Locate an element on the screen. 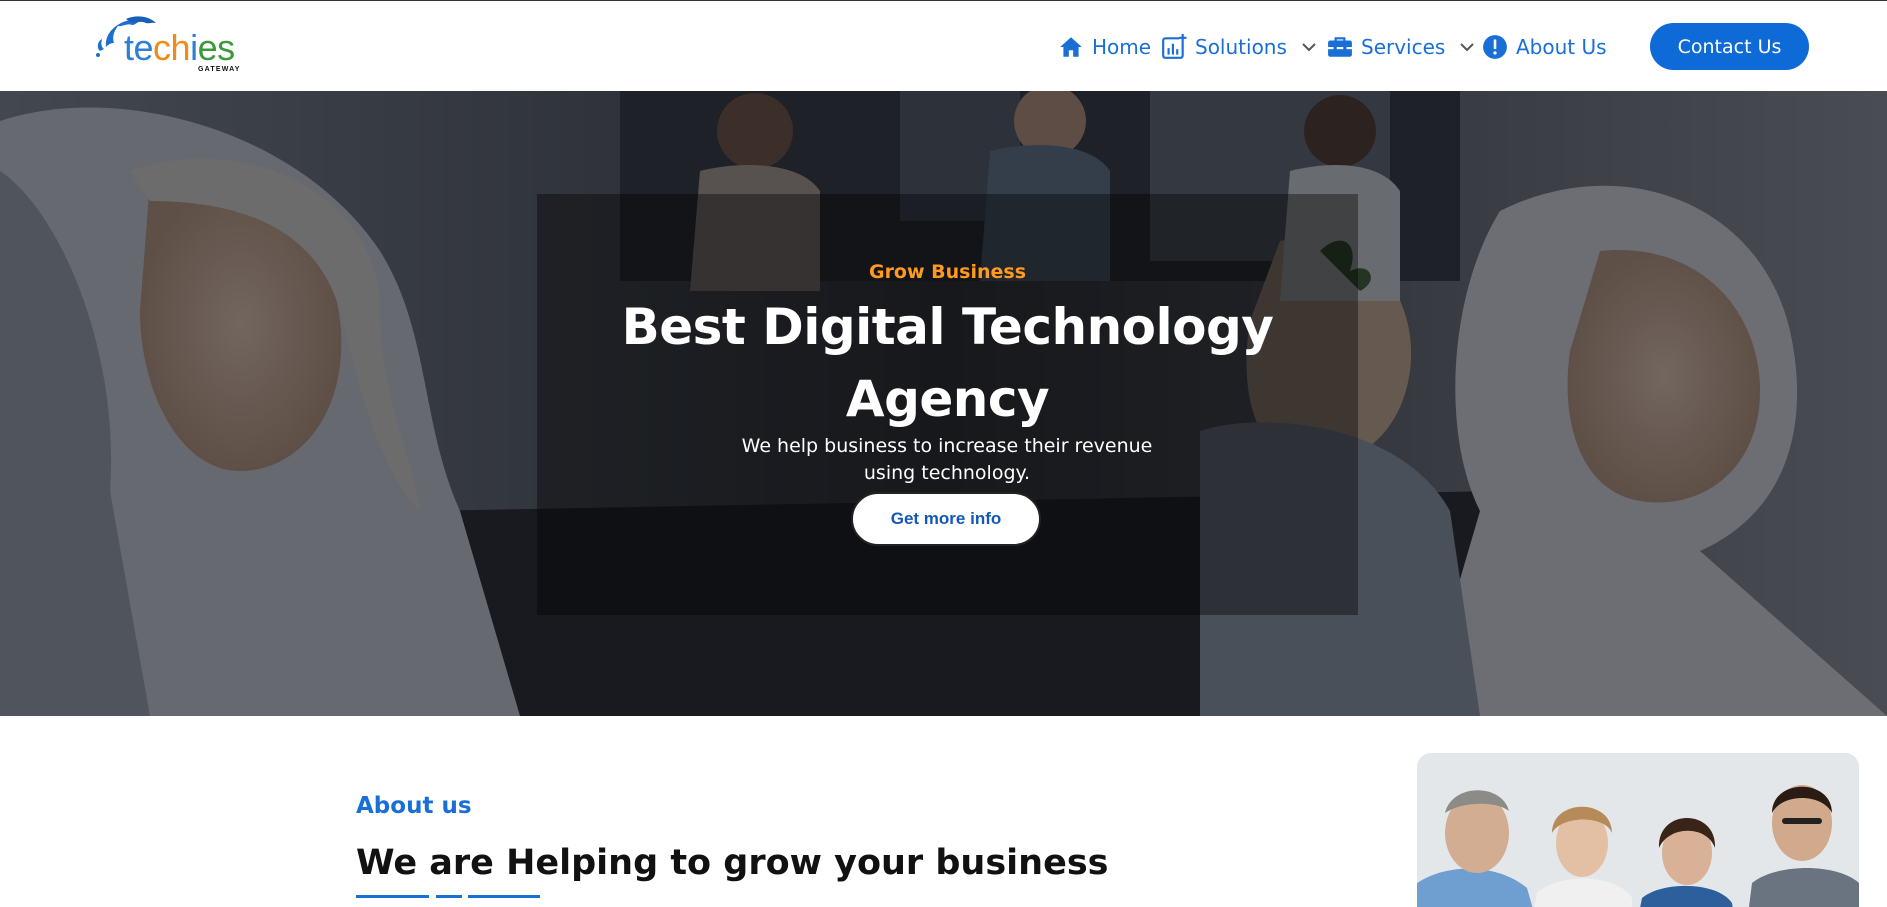  logo-subtext: GATEWAY is located at coordinates (219, 69).